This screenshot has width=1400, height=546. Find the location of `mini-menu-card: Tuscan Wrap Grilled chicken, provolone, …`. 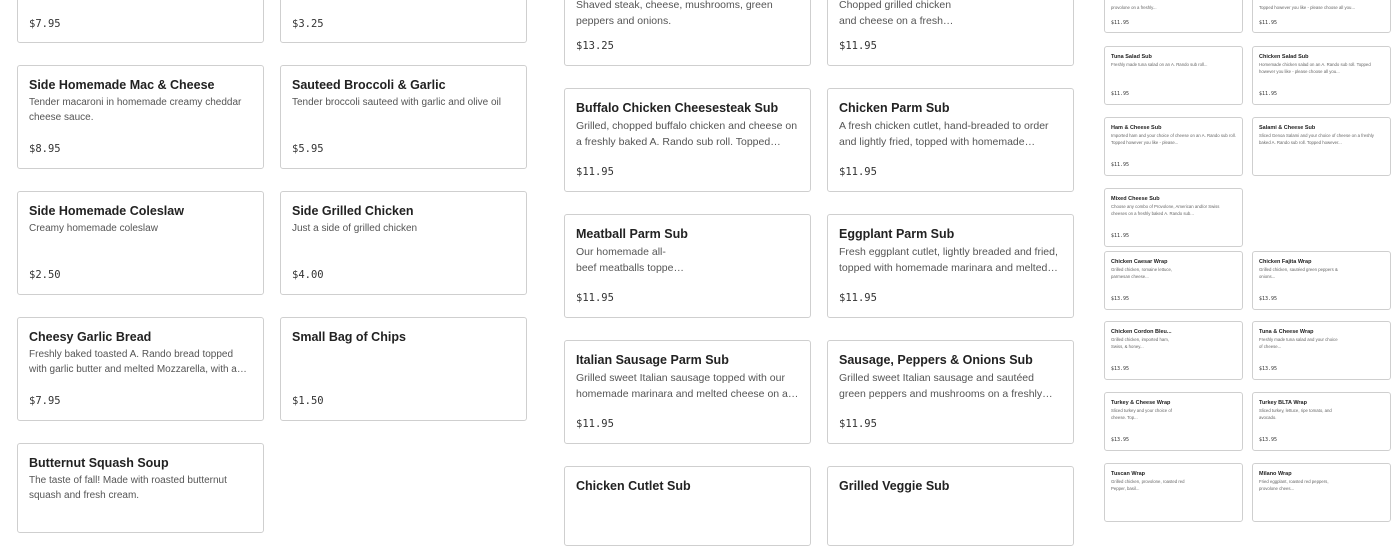

mini-menu-card: Tuscan Wrap Grilled chicken, provolone, … is located at coordinates (1173, 492).